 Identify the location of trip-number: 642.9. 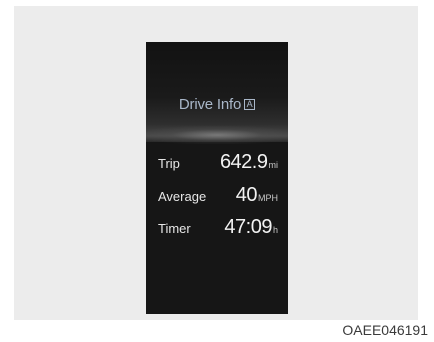
(243, 162).